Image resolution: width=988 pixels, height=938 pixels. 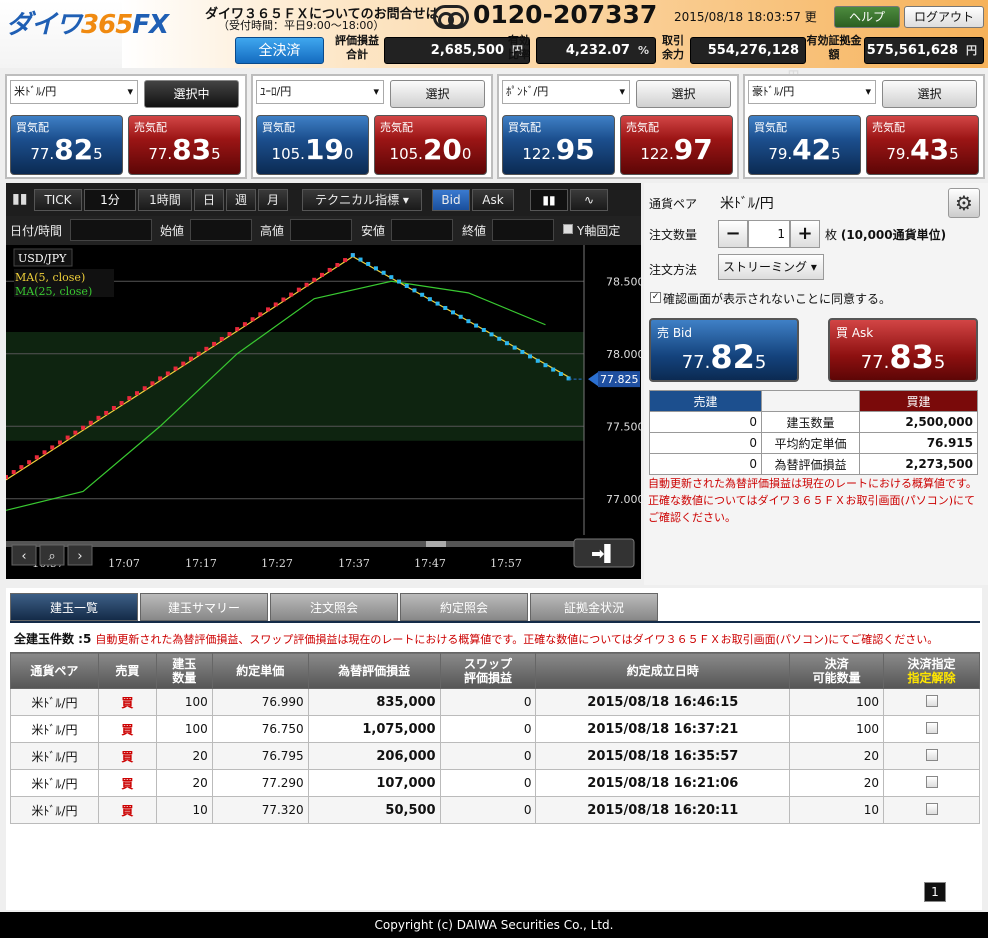 I want to click on pair-select: 豪ﾄﾞﾙ/円, so click(x=812, y=92).